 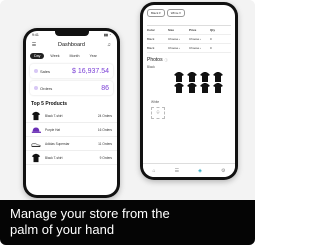 What do you see at coordinates (35, 35) in the screenshot?
I see `status-time: 9:41` at bounding box center [35, 35].